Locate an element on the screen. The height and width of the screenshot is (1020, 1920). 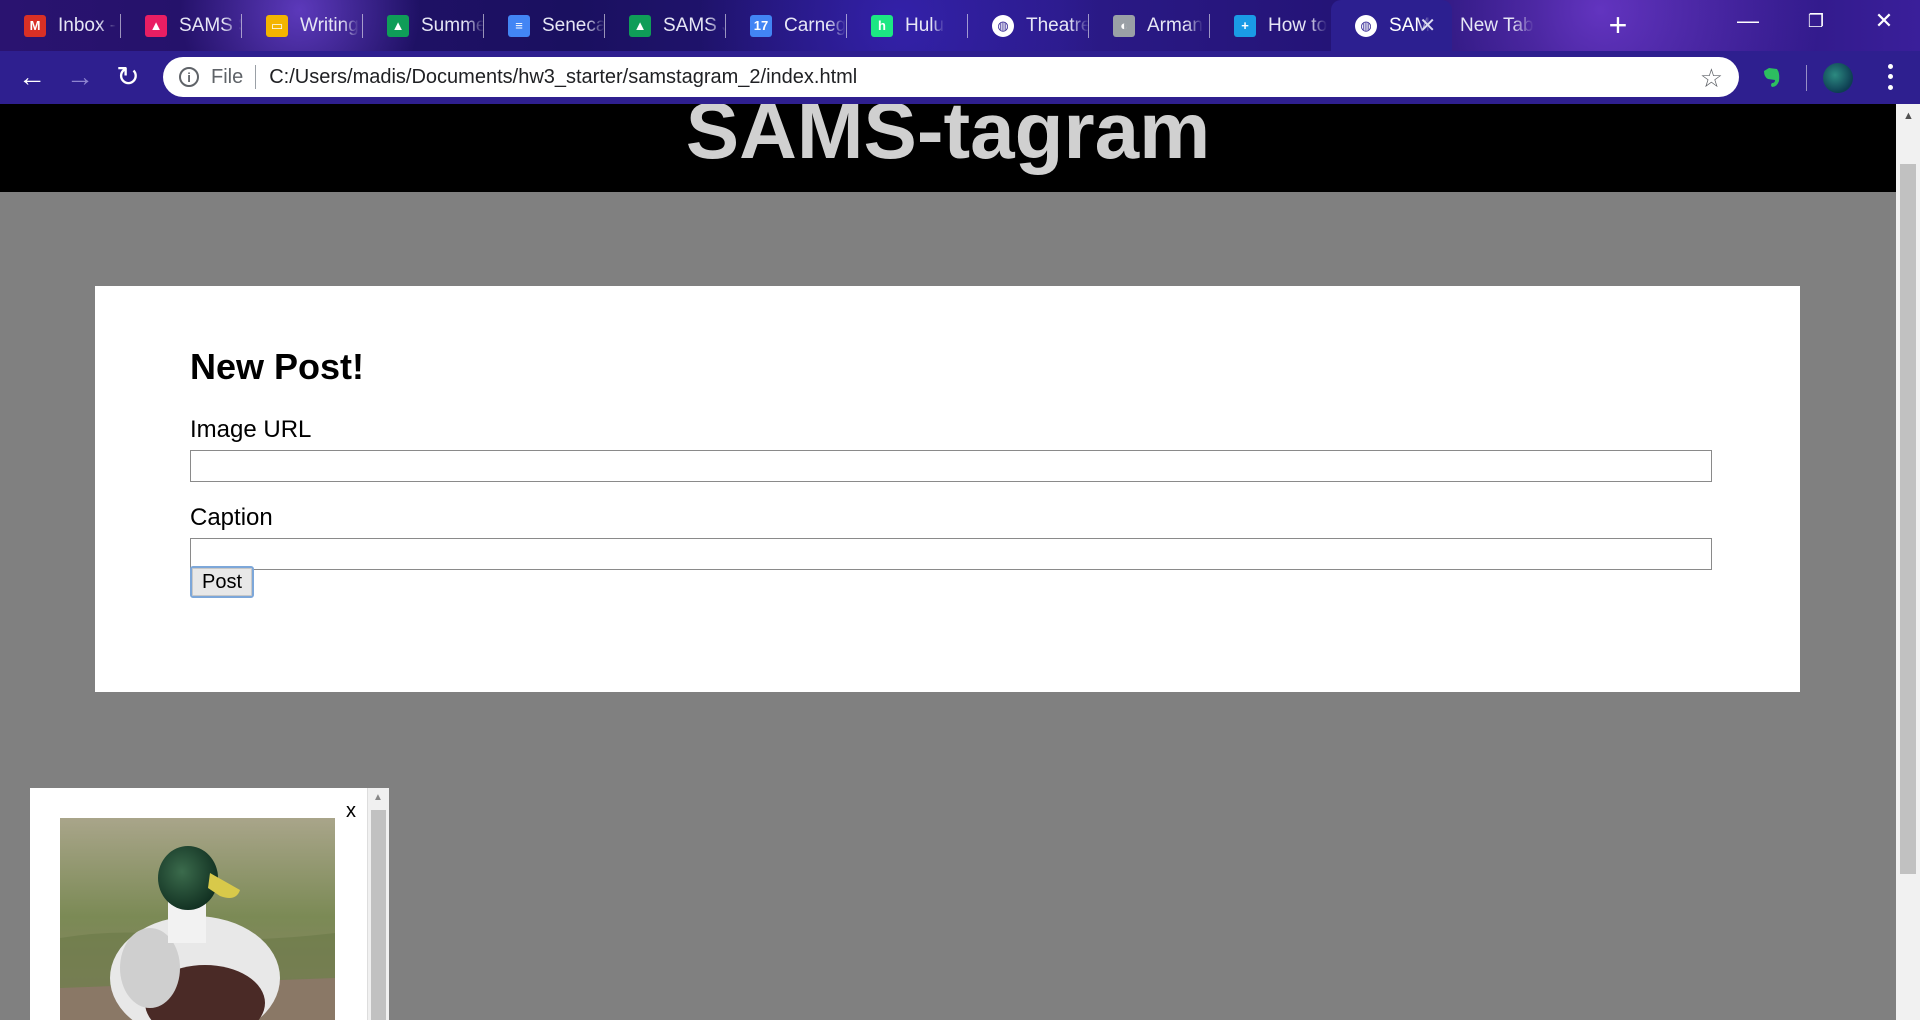
browser-menu-icon is located at coordinates (1890, 77).